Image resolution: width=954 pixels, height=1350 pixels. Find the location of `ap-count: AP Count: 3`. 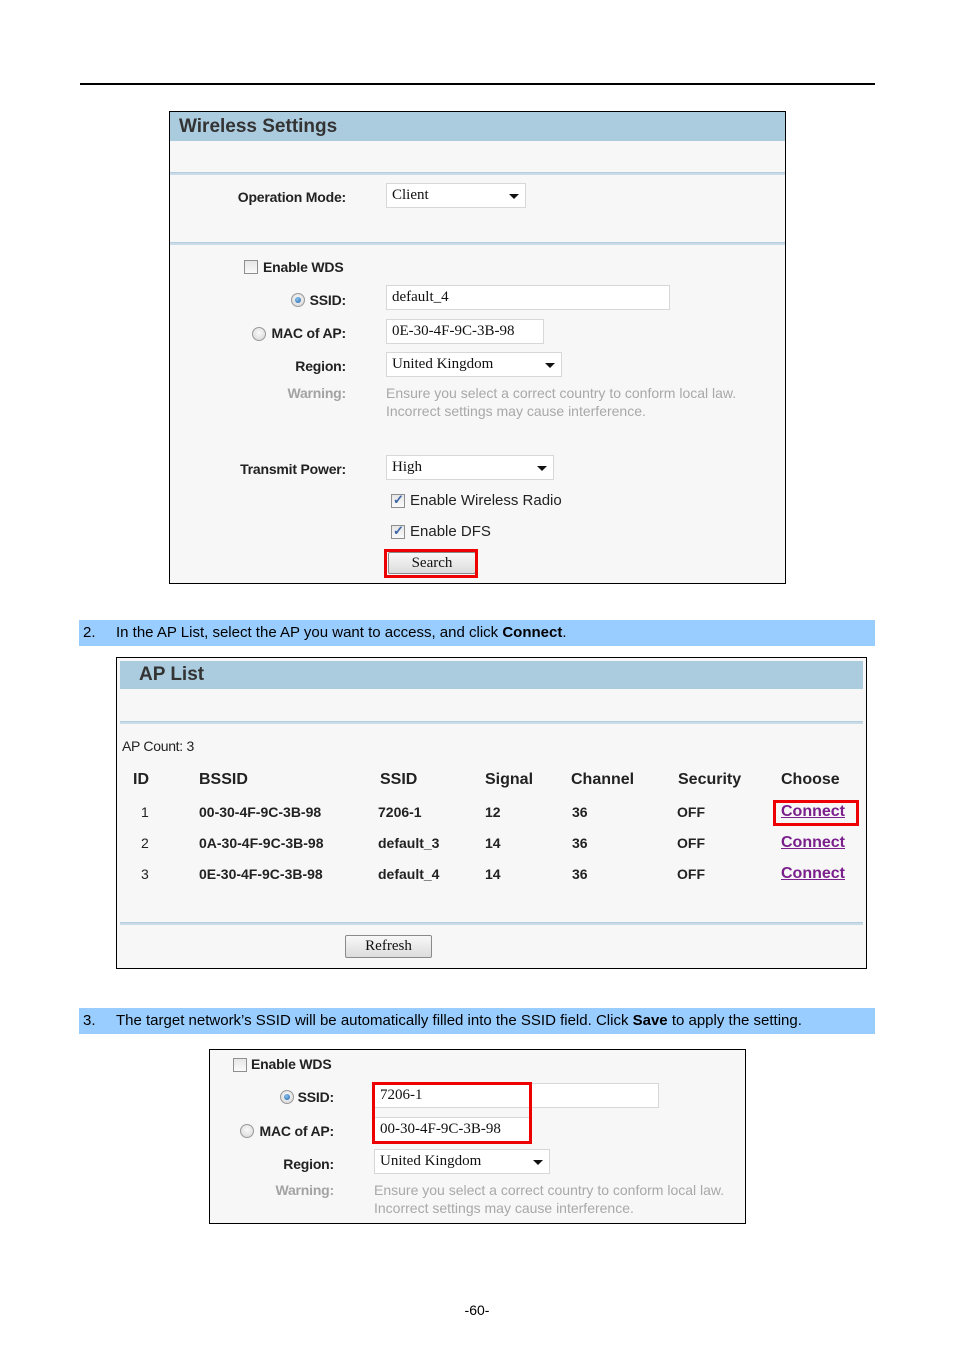

ap-count: AP Count: 3 is located at coordinates (158, 746).